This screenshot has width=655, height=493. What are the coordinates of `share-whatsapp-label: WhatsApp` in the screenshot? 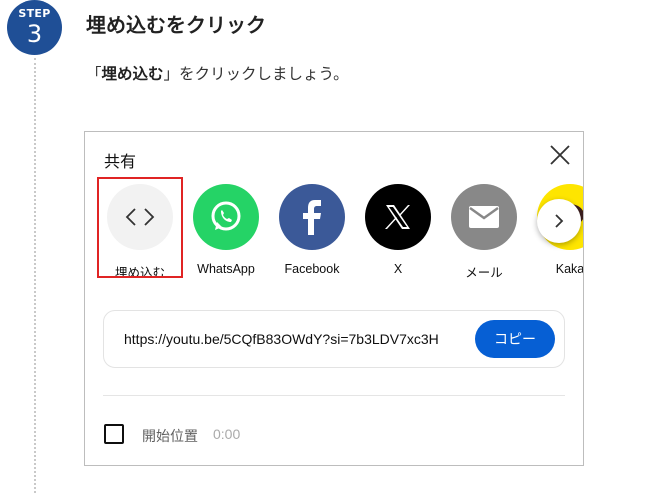 It's located at (226, 269).